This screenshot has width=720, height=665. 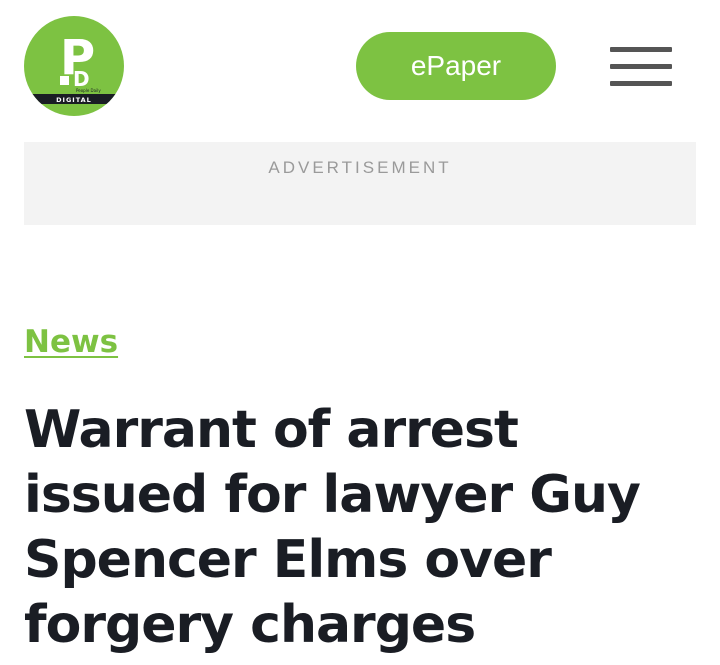 What do you see at coordinates (360, 167) in the screenshot?
I see `advertisement-label: ADVERTISEMENT` at bounding box center [360, 167].